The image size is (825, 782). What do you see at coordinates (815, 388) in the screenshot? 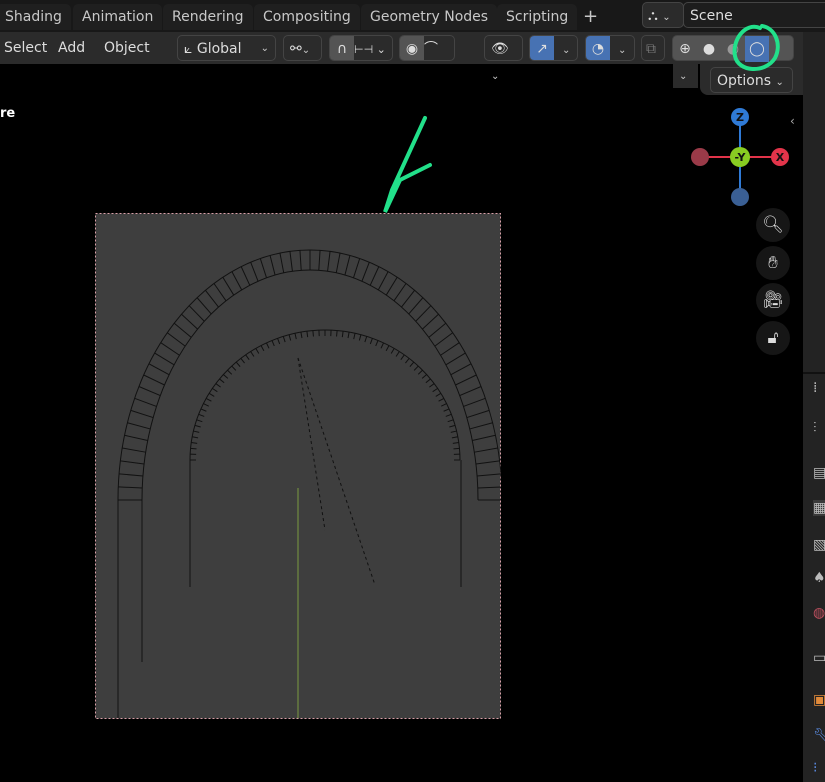
I see `tool-tab-icon: ⁞` at bounding box center [815, 388].